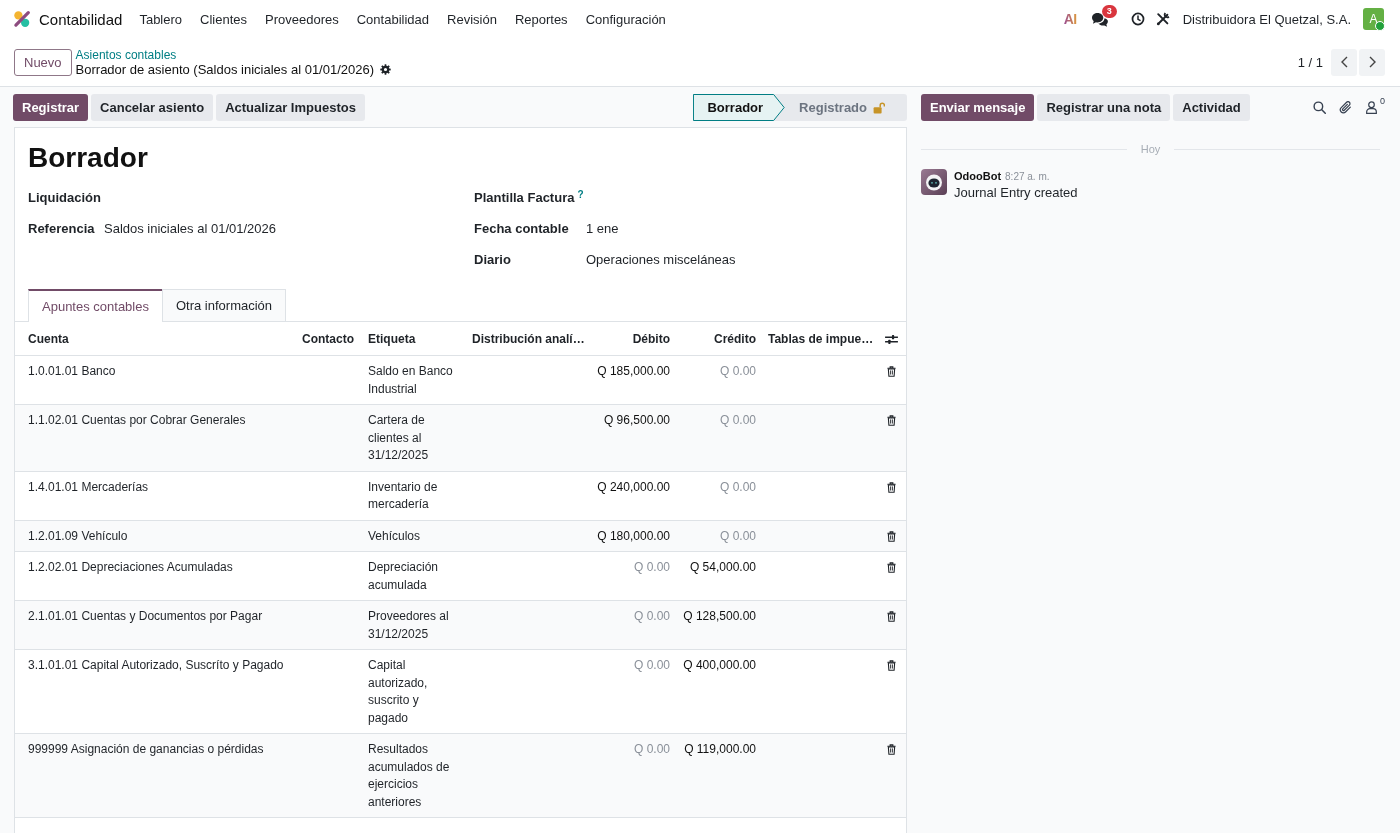 This screenshot has height=833, width=1400. What do you see at coordinates (62, 228) in the screenshot?
I see `field-label: Referencia` at bounding box center [62, 228].